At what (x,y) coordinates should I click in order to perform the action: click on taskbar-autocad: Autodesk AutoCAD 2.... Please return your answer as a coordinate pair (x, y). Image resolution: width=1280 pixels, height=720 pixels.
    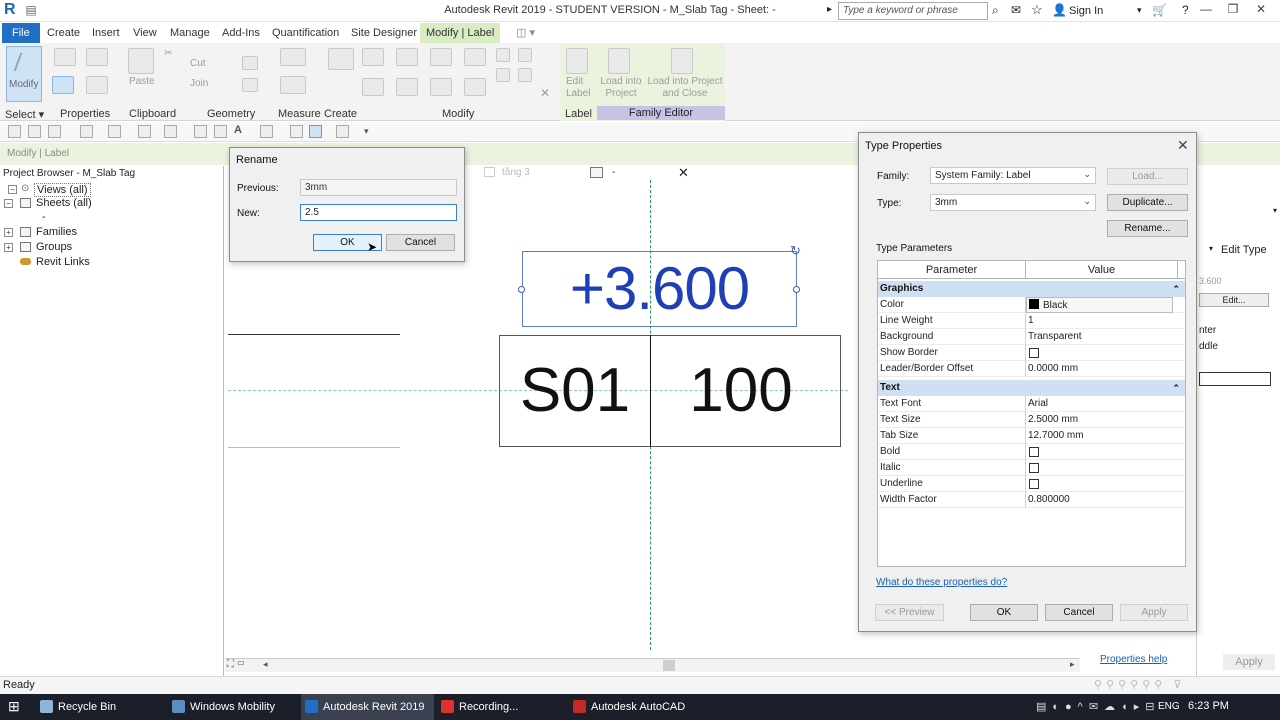
    Looking at the image, I should click on (634, 707).